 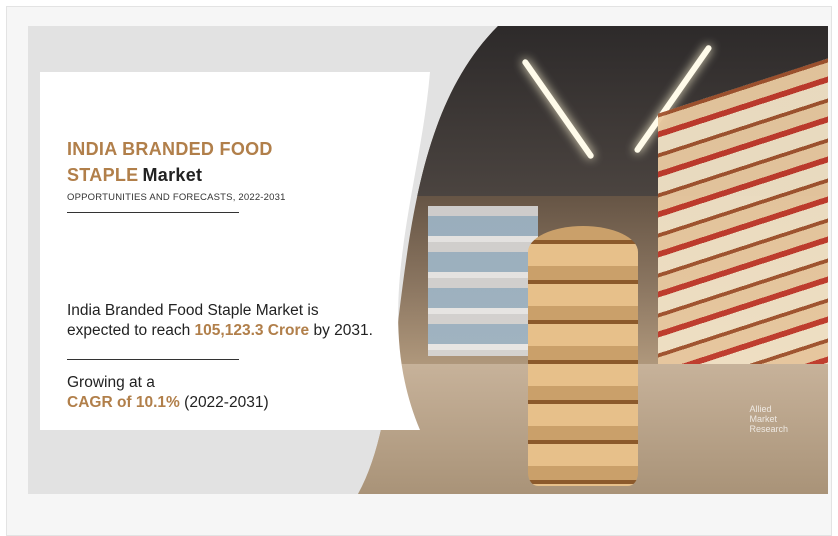 I want to click on cagr-value: CAGR of 10.1%, so click(x=123, y=402).